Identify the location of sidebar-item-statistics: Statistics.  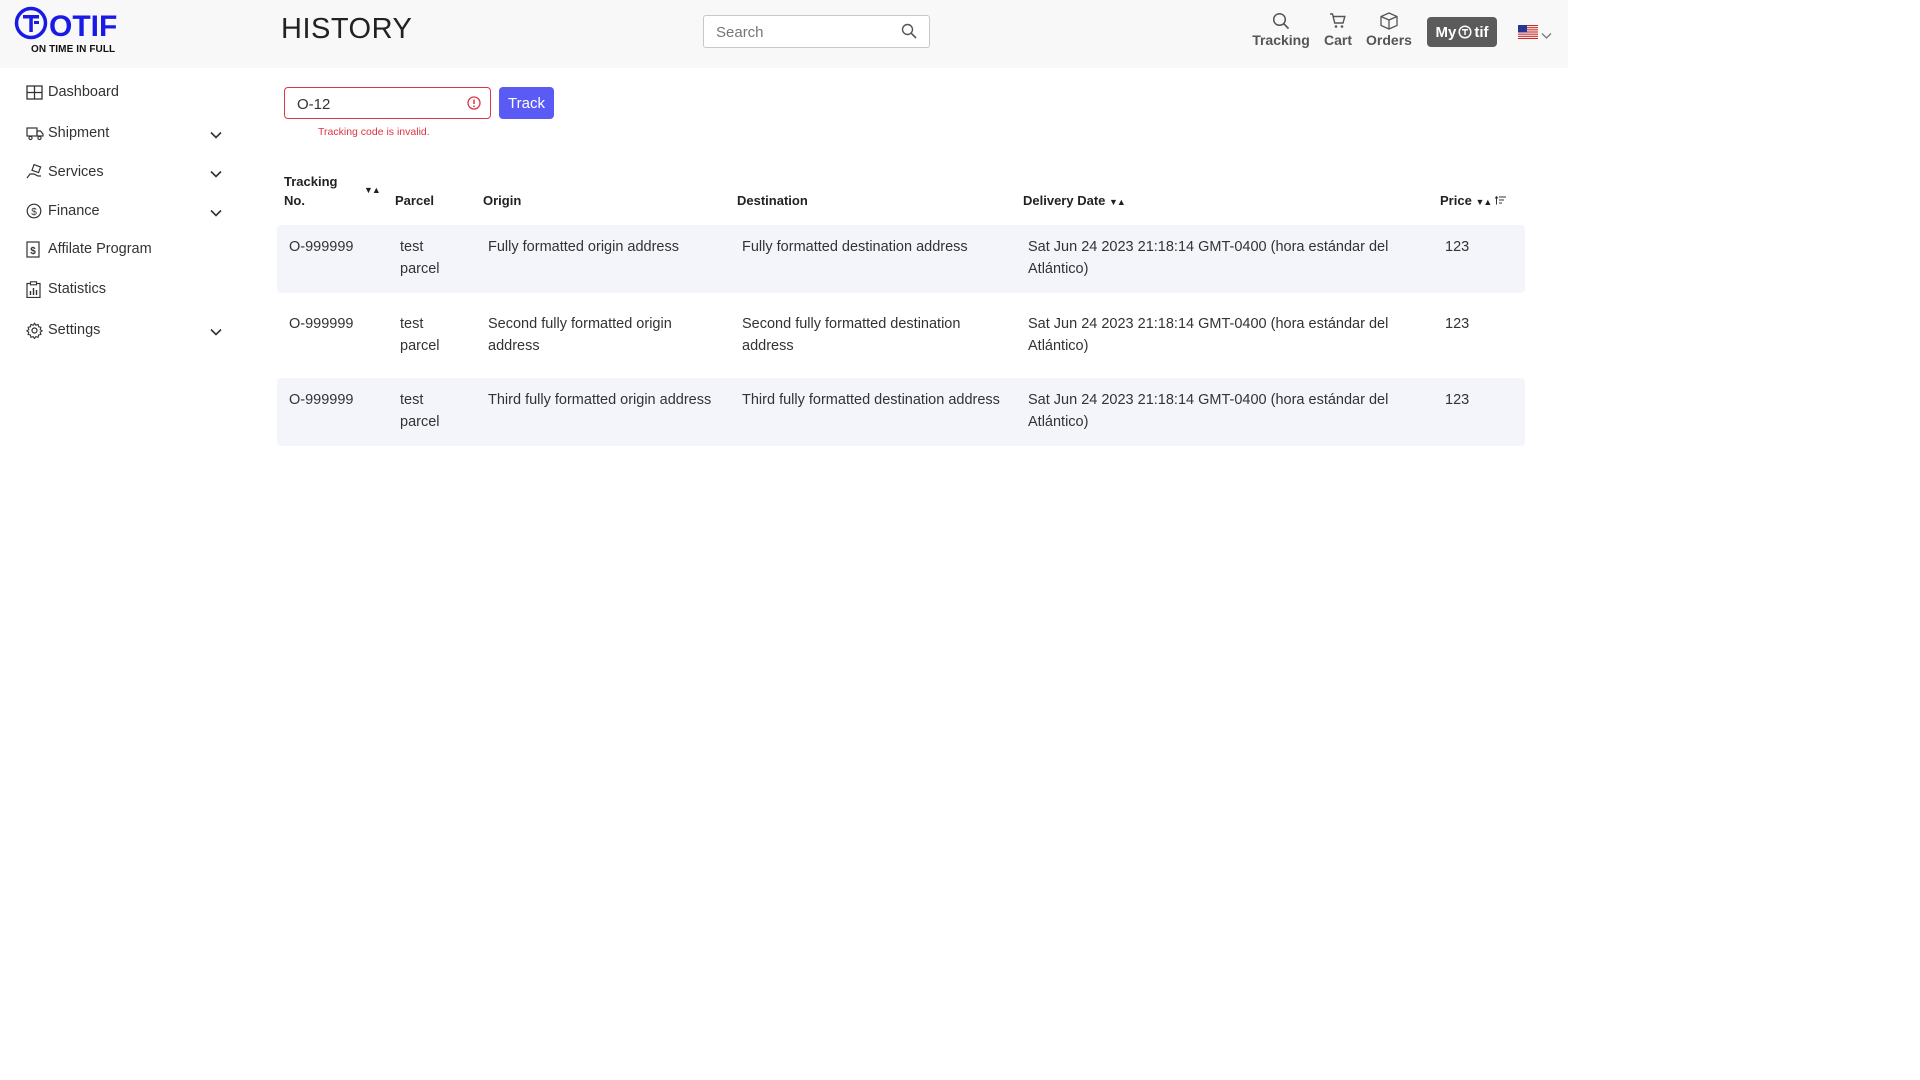
(126, 289).